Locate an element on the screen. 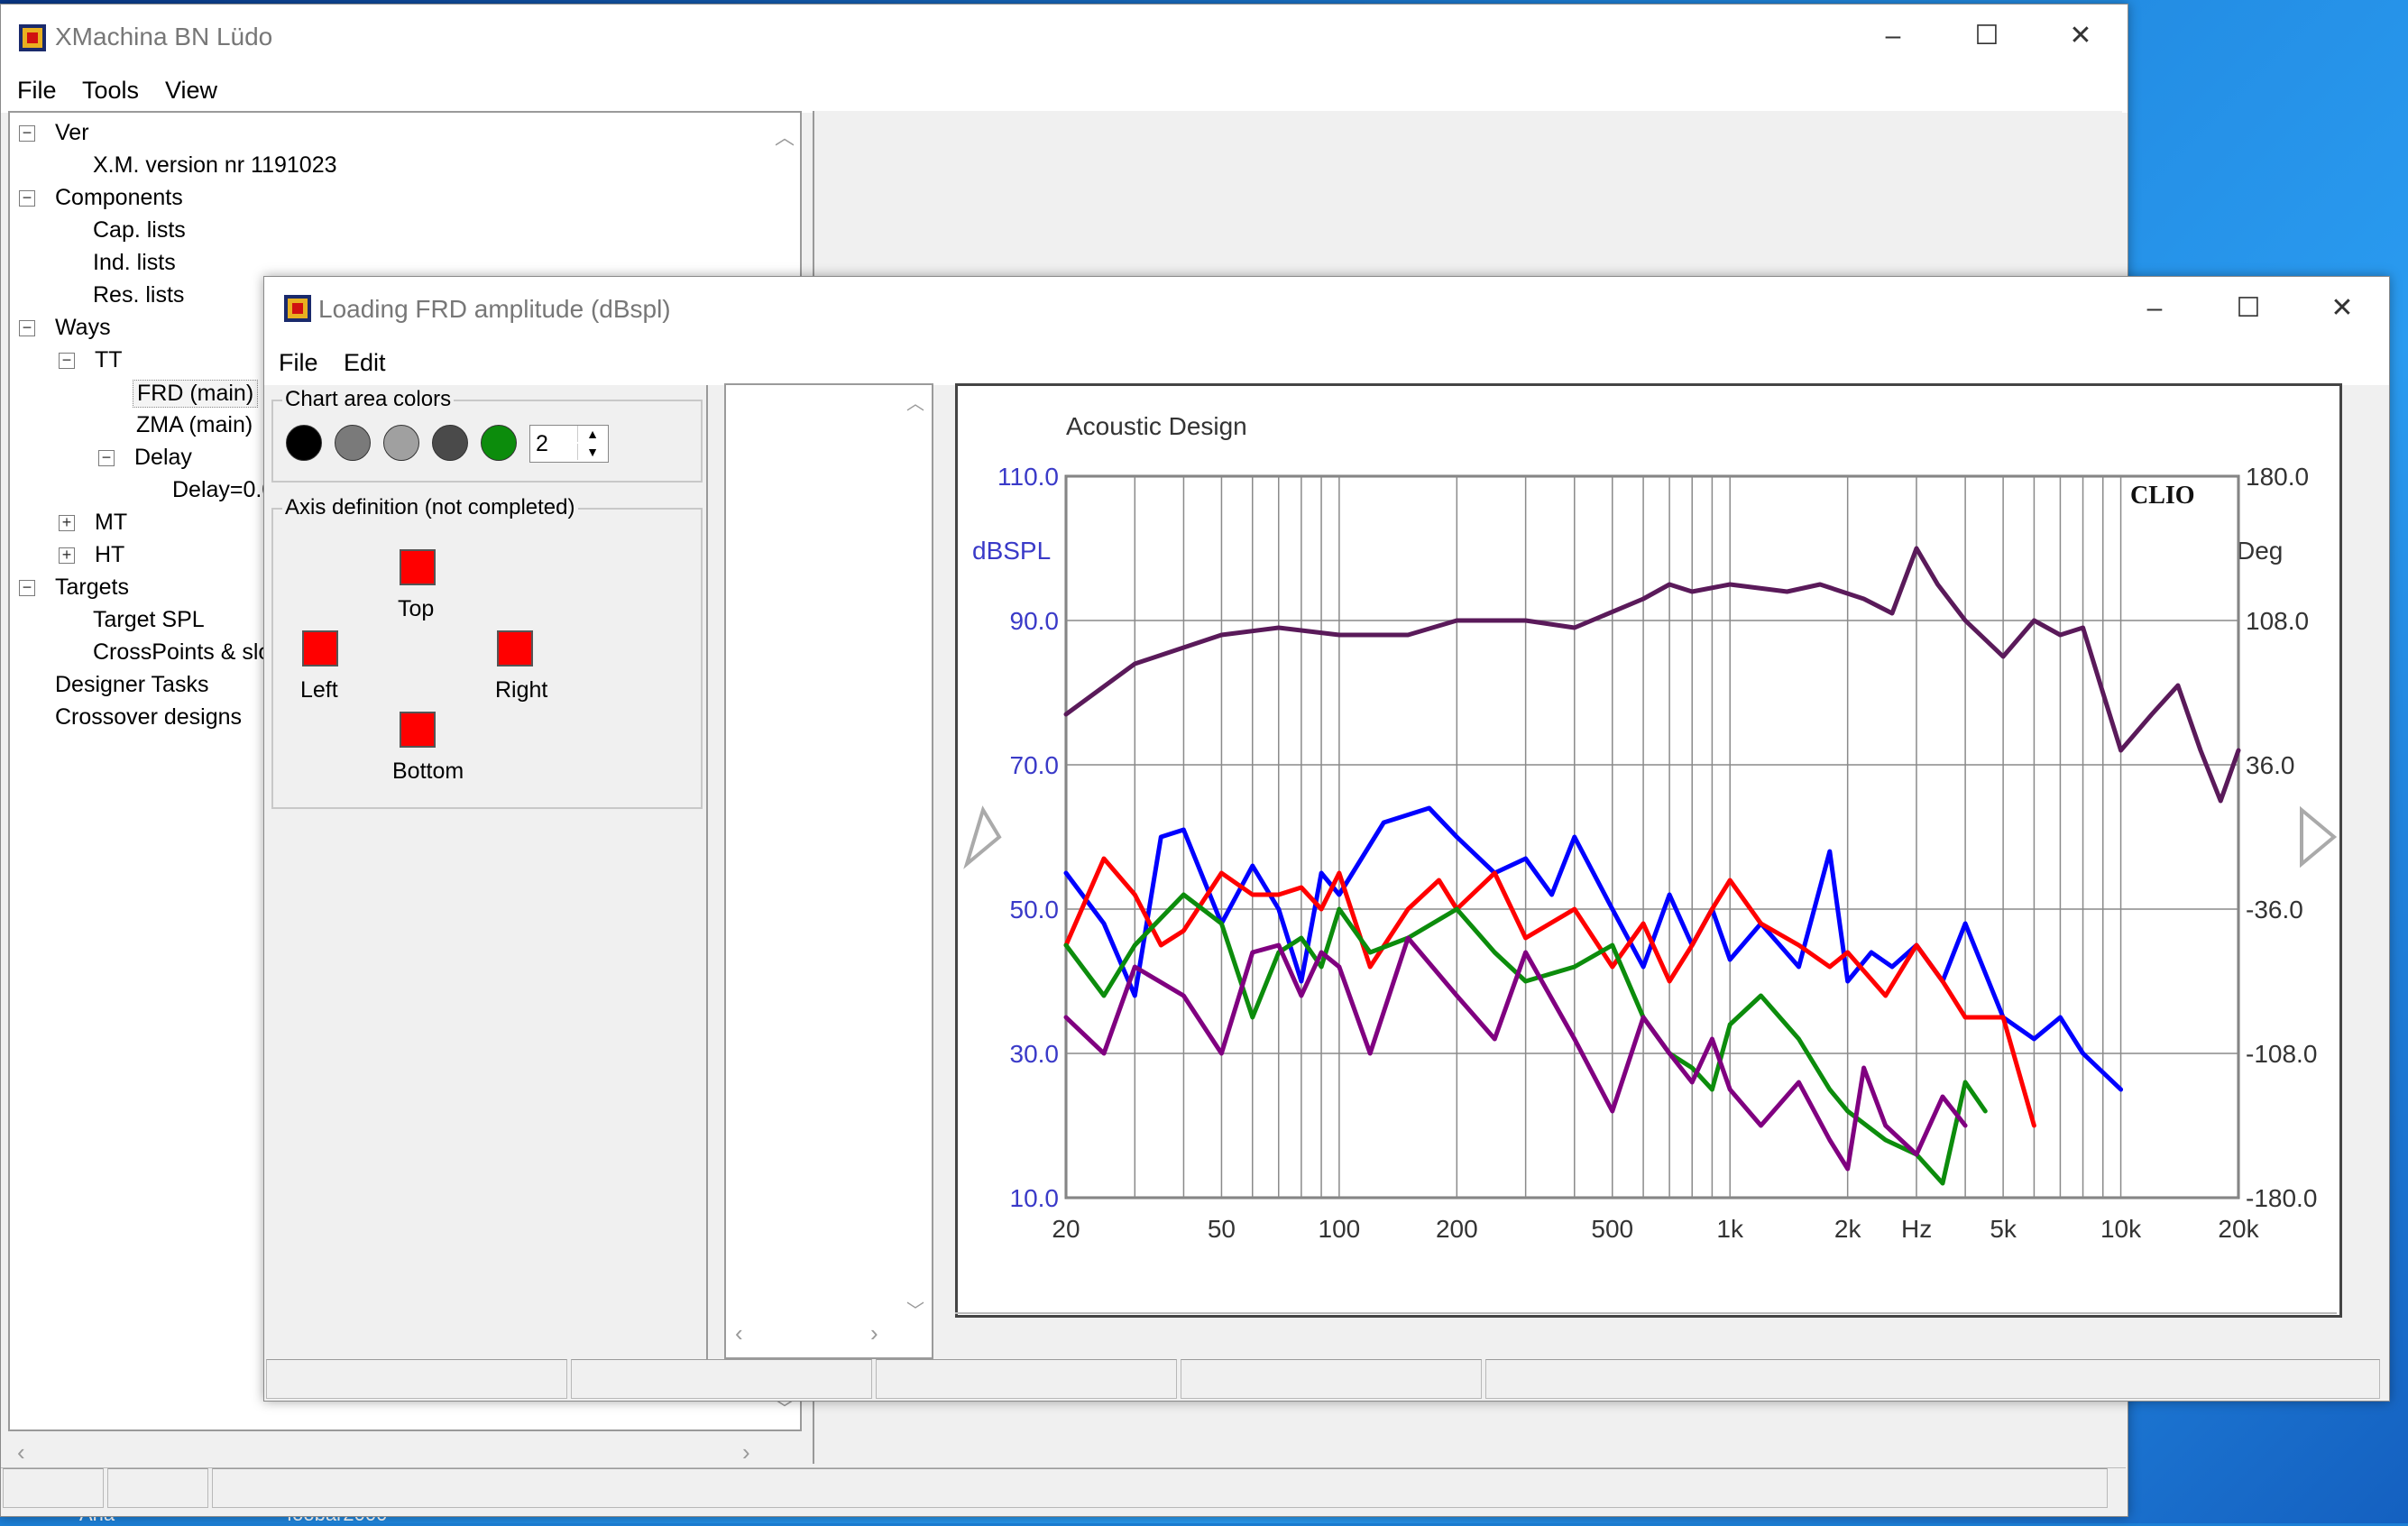 This screenshot has height=1526, width=2408. frd-statusbar is located at coordinates (1326, 1380).